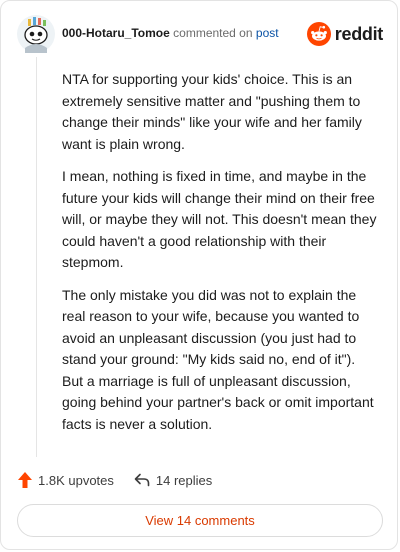  What do you see at coordinates (115, 480) in the screenshot?
I see `comment-actions: 1.8K upvotes 14 replies` at bounding box center [115, 480].